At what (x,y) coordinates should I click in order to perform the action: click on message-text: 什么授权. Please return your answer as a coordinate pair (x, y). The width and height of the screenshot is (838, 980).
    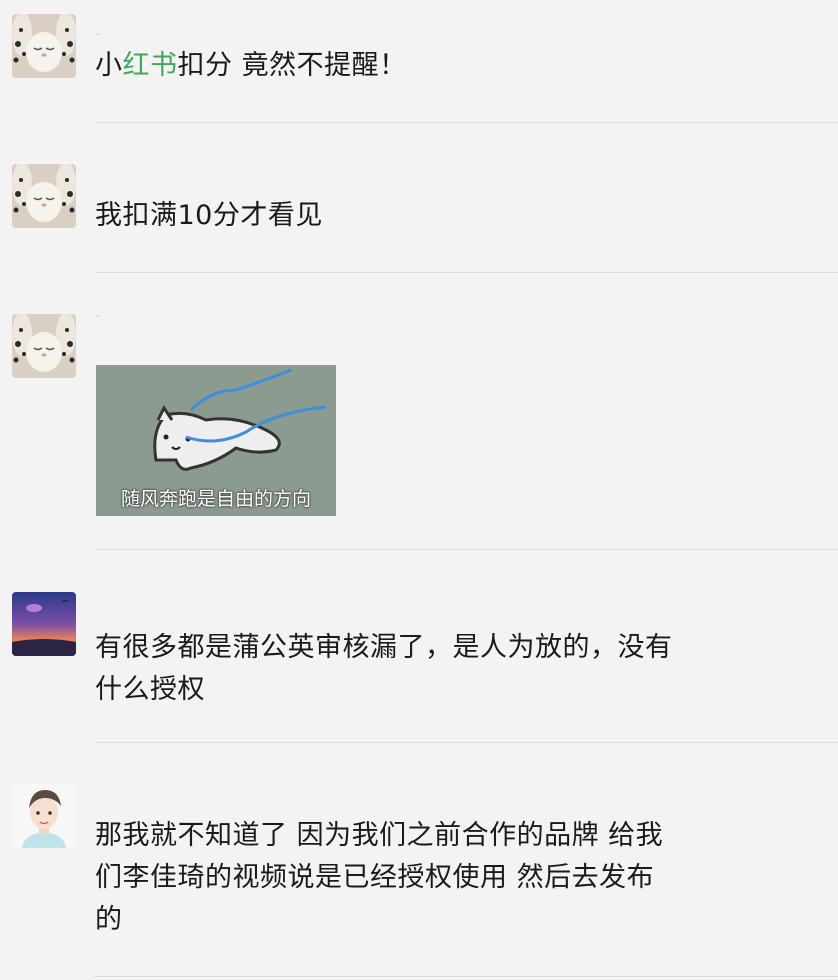
    Looking at the image, I should click on (150, 689).